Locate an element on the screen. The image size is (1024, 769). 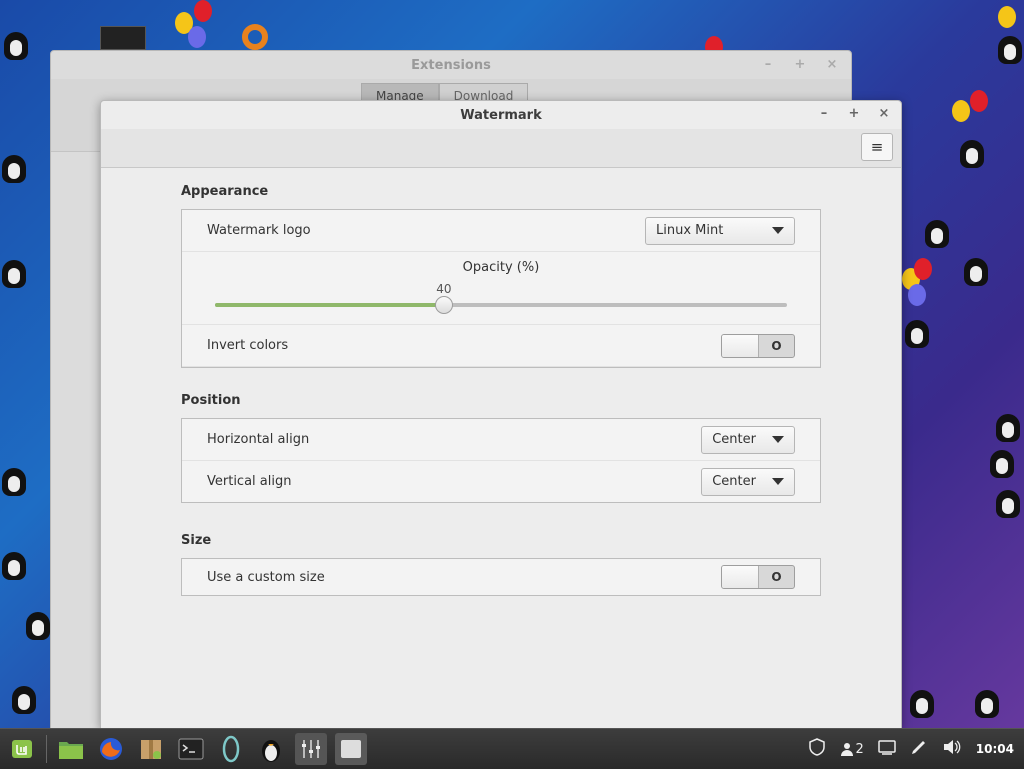
horizontal-align-value: Center is located at coordinates (734, 439).